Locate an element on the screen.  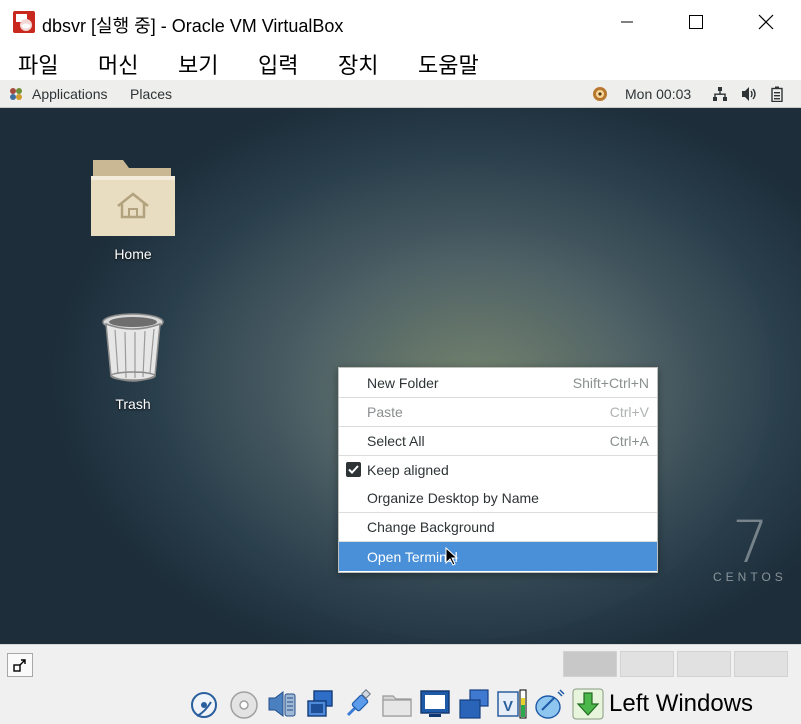
virtualbox-vm-icon is located at coordinates (24, 22).